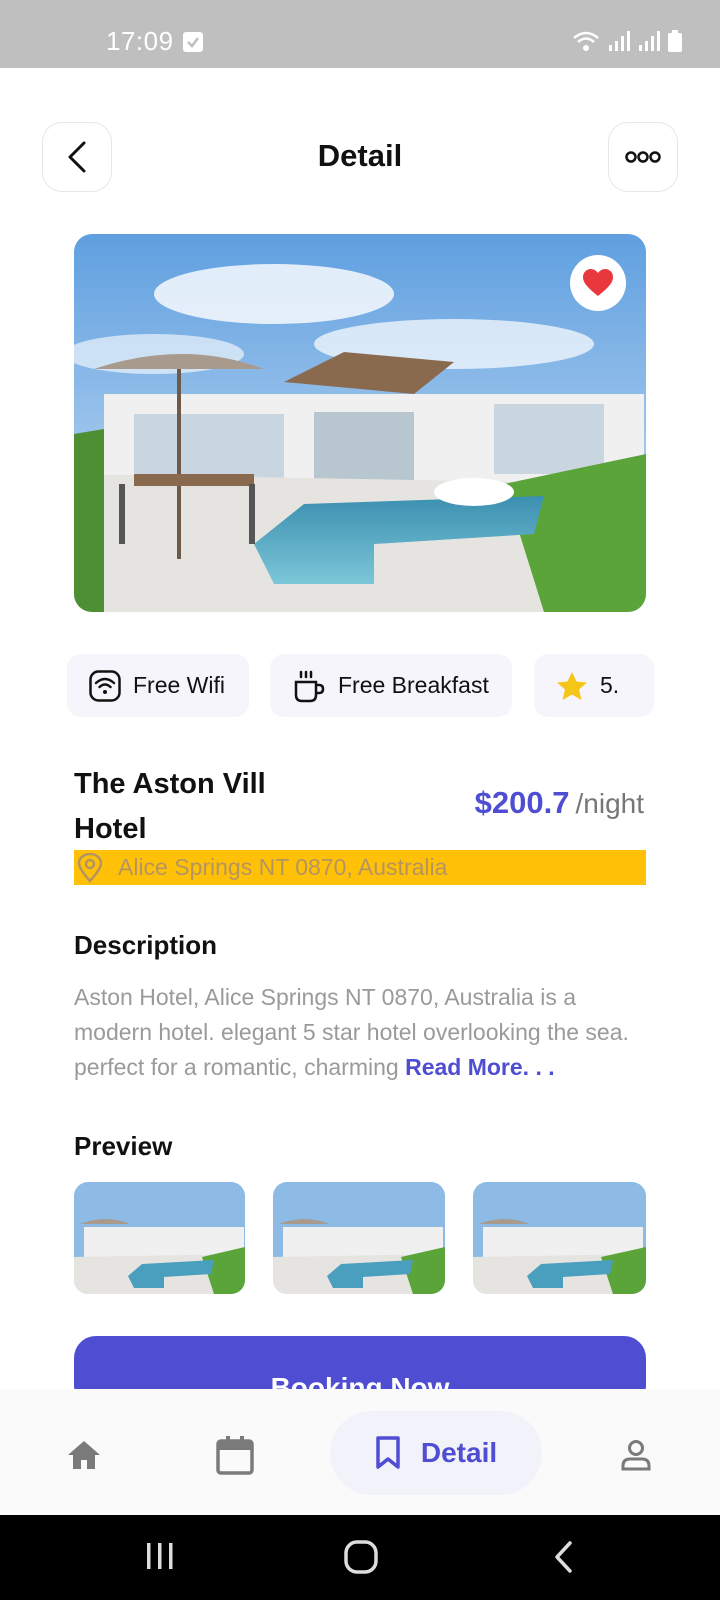  What do you see at coordinates (123, 1146) in the screenshot?
I see `preview-title: Preview` at bounding box center [123, 1146].